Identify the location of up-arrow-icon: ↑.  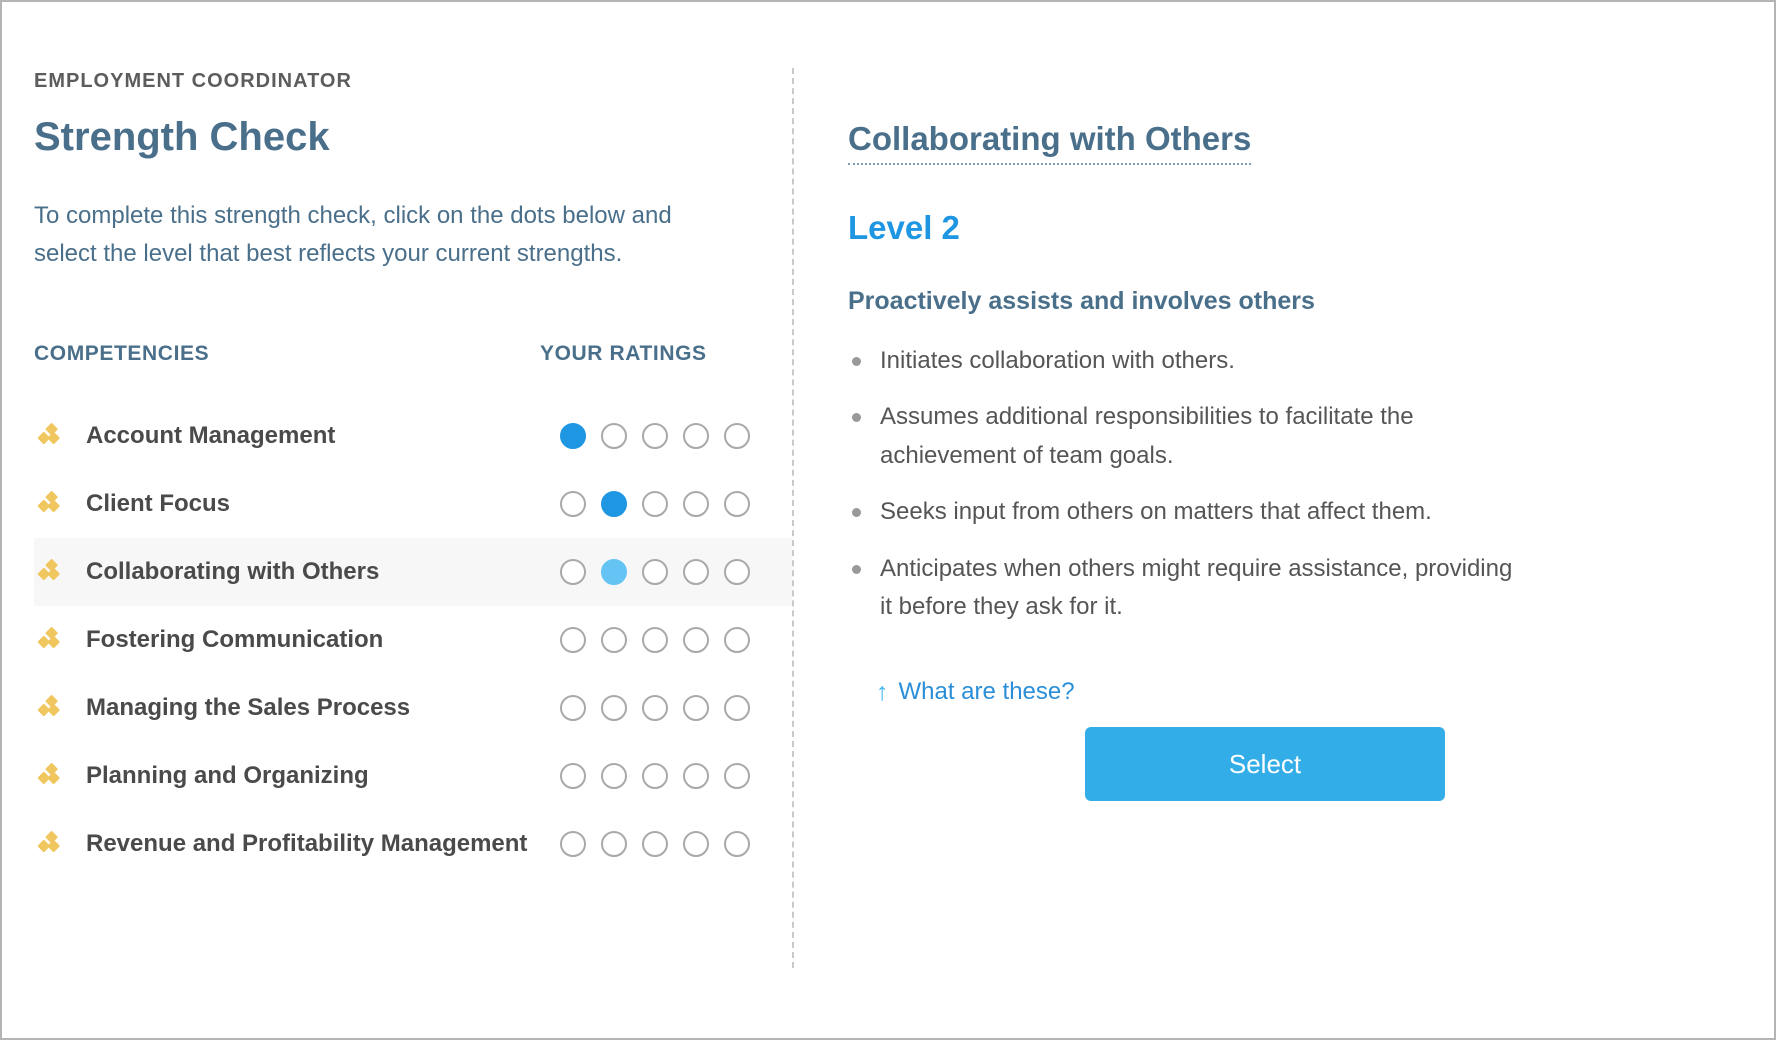
(882, 691).